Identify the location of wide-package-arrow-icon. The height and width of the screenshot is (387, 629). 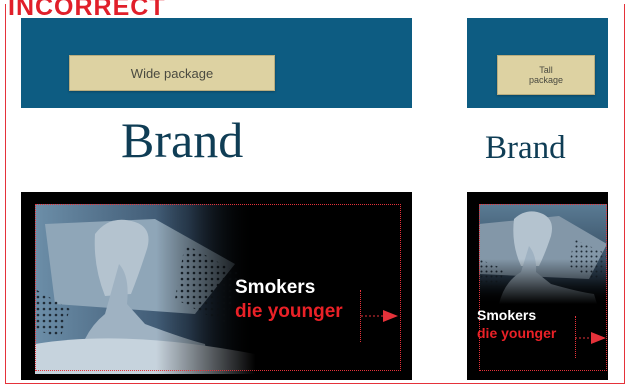
(379, 316).